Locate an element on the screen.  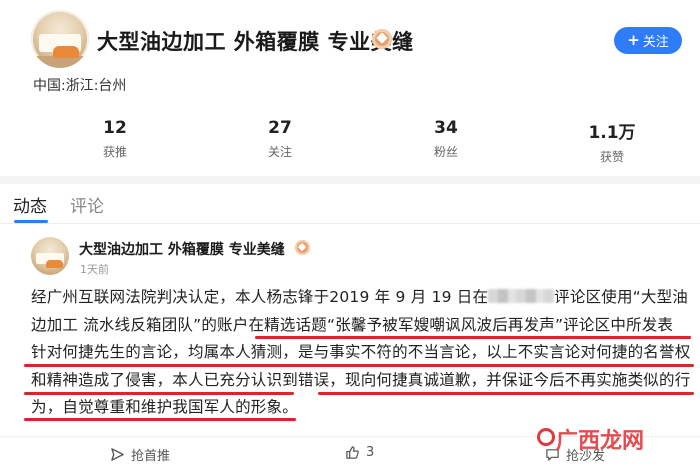
tab-activity: 动态 is located at coordinates (30, 204).